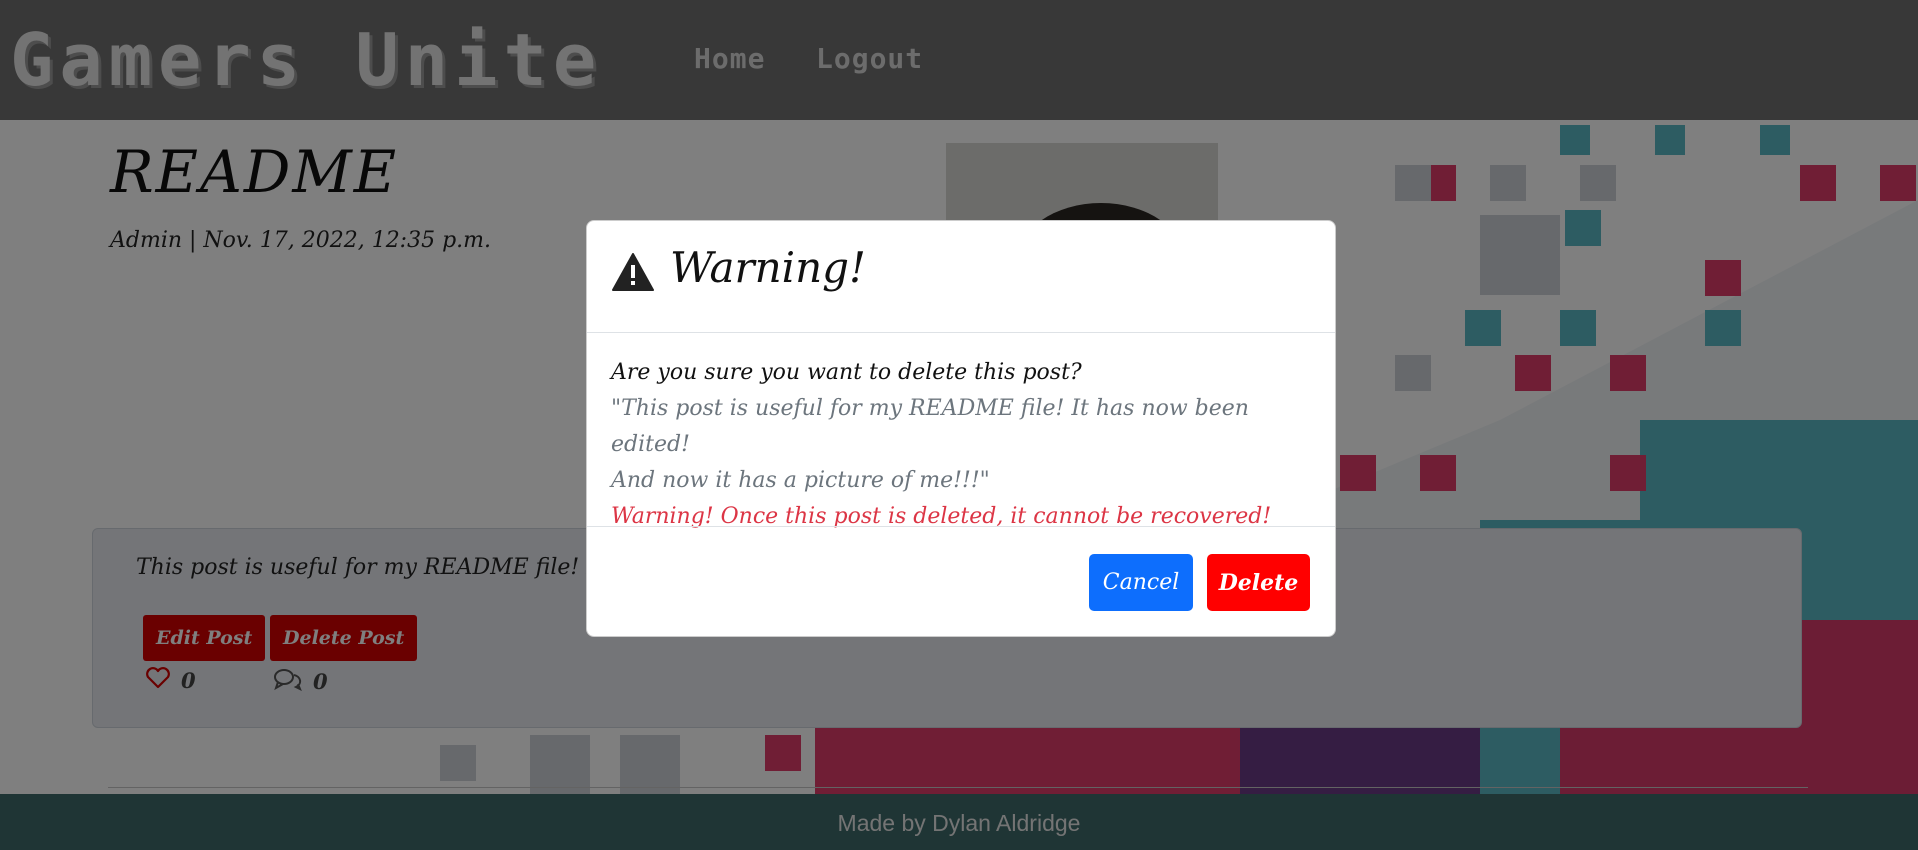 This screenshot has height=850, width=1918. I want to click on modal-title: Warning!, so click(768, 267).